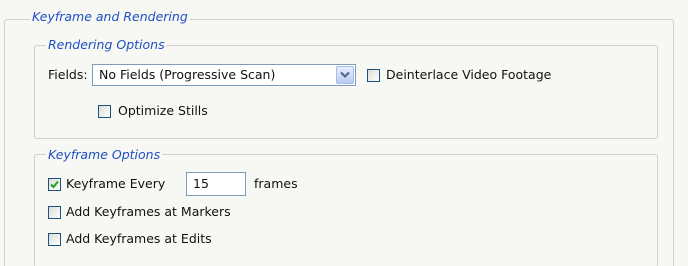 Image resolution: width=688 pixels, height=266 pixels. What do you see at coordinates (187, 74) in the screenshot?
I see `fields-select-value: No Fields (Progressive Scan)` at bounding box center [187, 74].